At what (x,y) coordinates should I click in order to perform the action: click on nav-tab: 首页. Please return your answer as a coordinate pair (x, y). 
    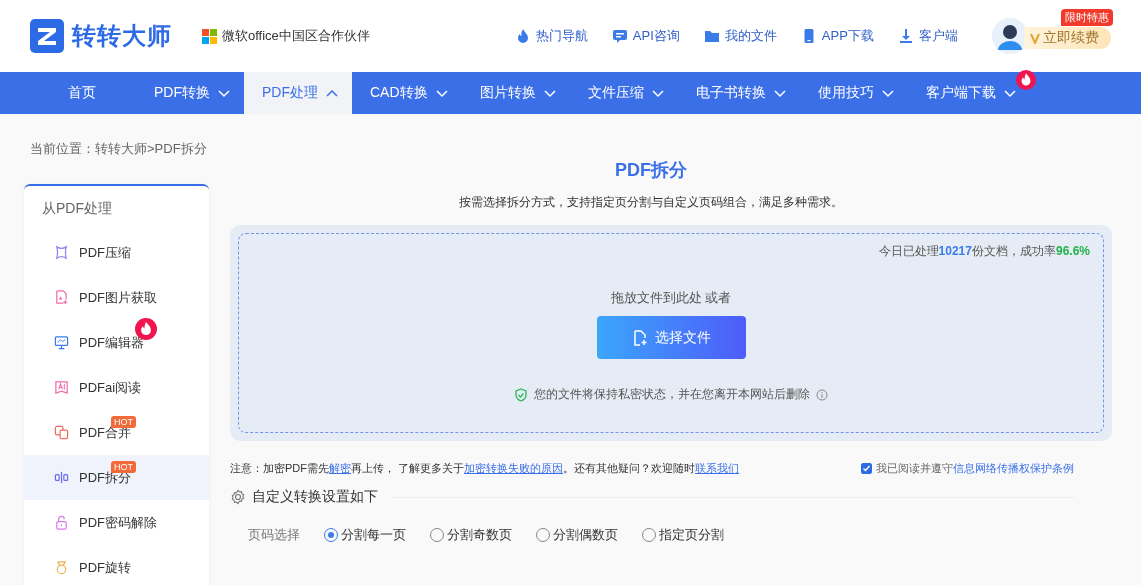
    Looking at the image, I should click on (93, 93).